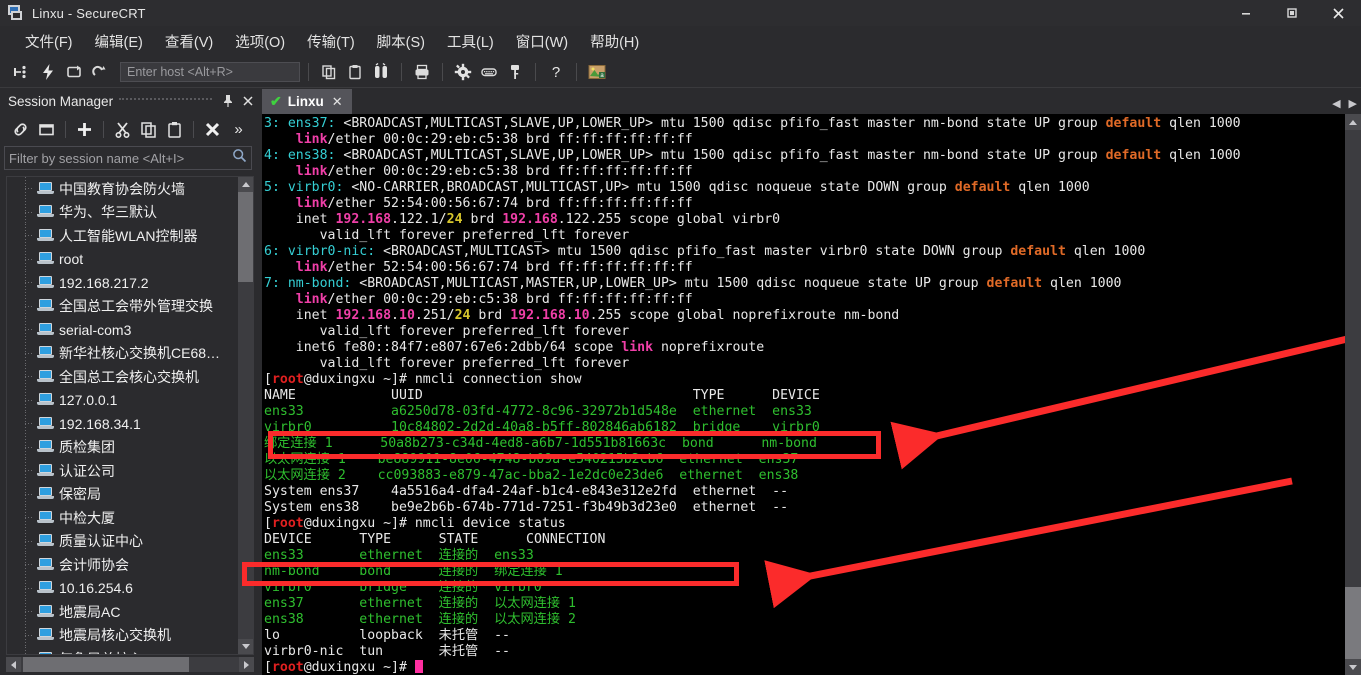 This screenshot has height=675, width=1361. What do you see at coordinates (84, 129) in the screenshot?
I see `add-icon` at bounding box center [84, 129].